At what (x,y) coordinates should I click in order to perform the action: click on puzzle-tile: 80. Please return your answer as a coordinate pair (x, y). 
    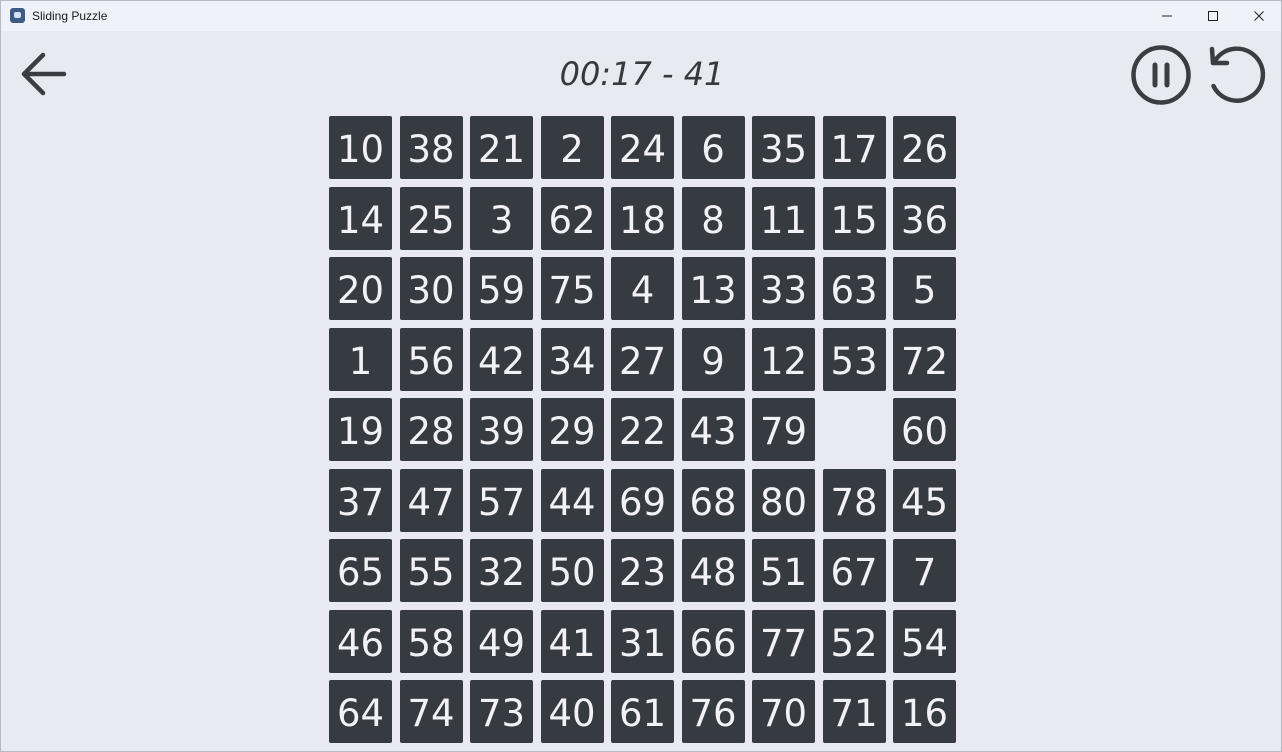
    Looking at the image, I should click on (783, 500).